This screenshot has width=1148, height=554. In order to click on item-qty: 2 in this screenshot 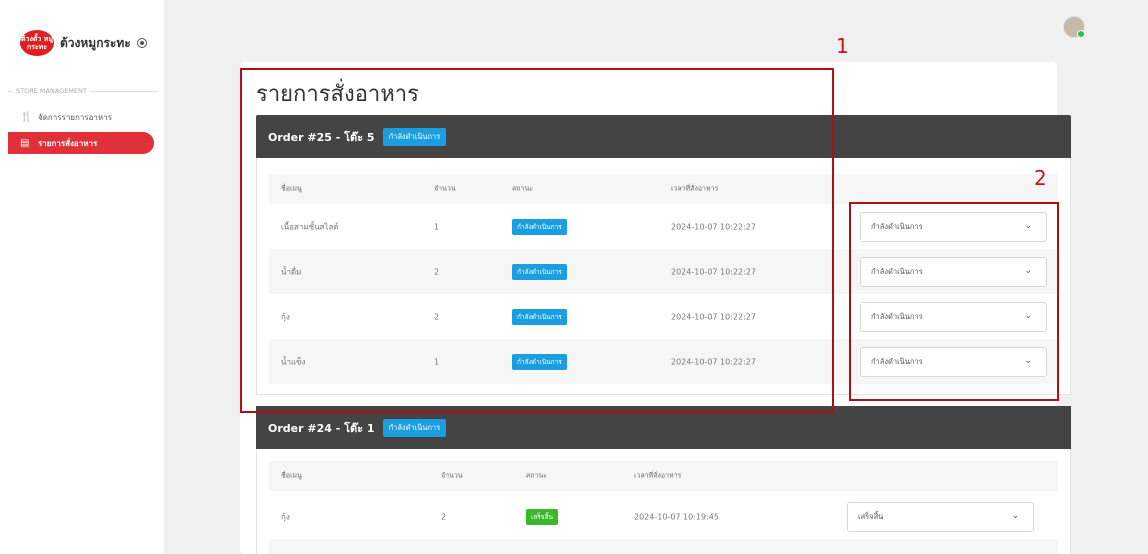, I will do `click(444, 516)`.